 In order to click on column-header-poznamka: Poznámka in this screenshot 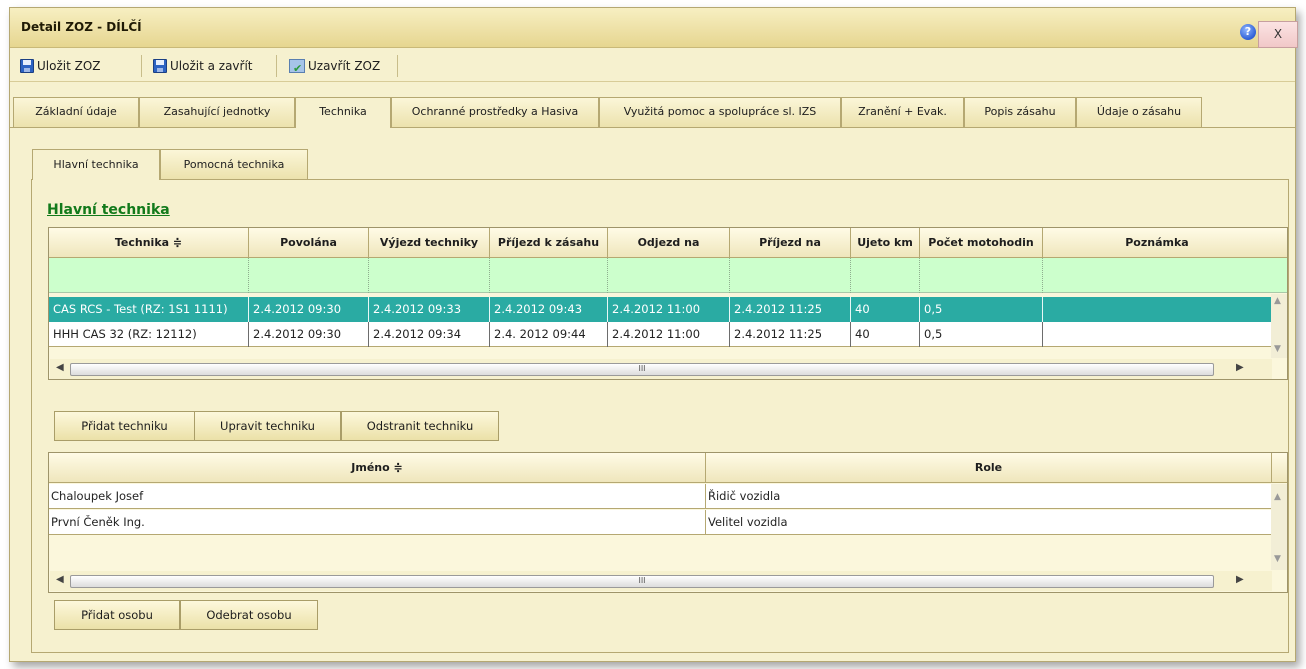, I will do `click(1157, 243)`.